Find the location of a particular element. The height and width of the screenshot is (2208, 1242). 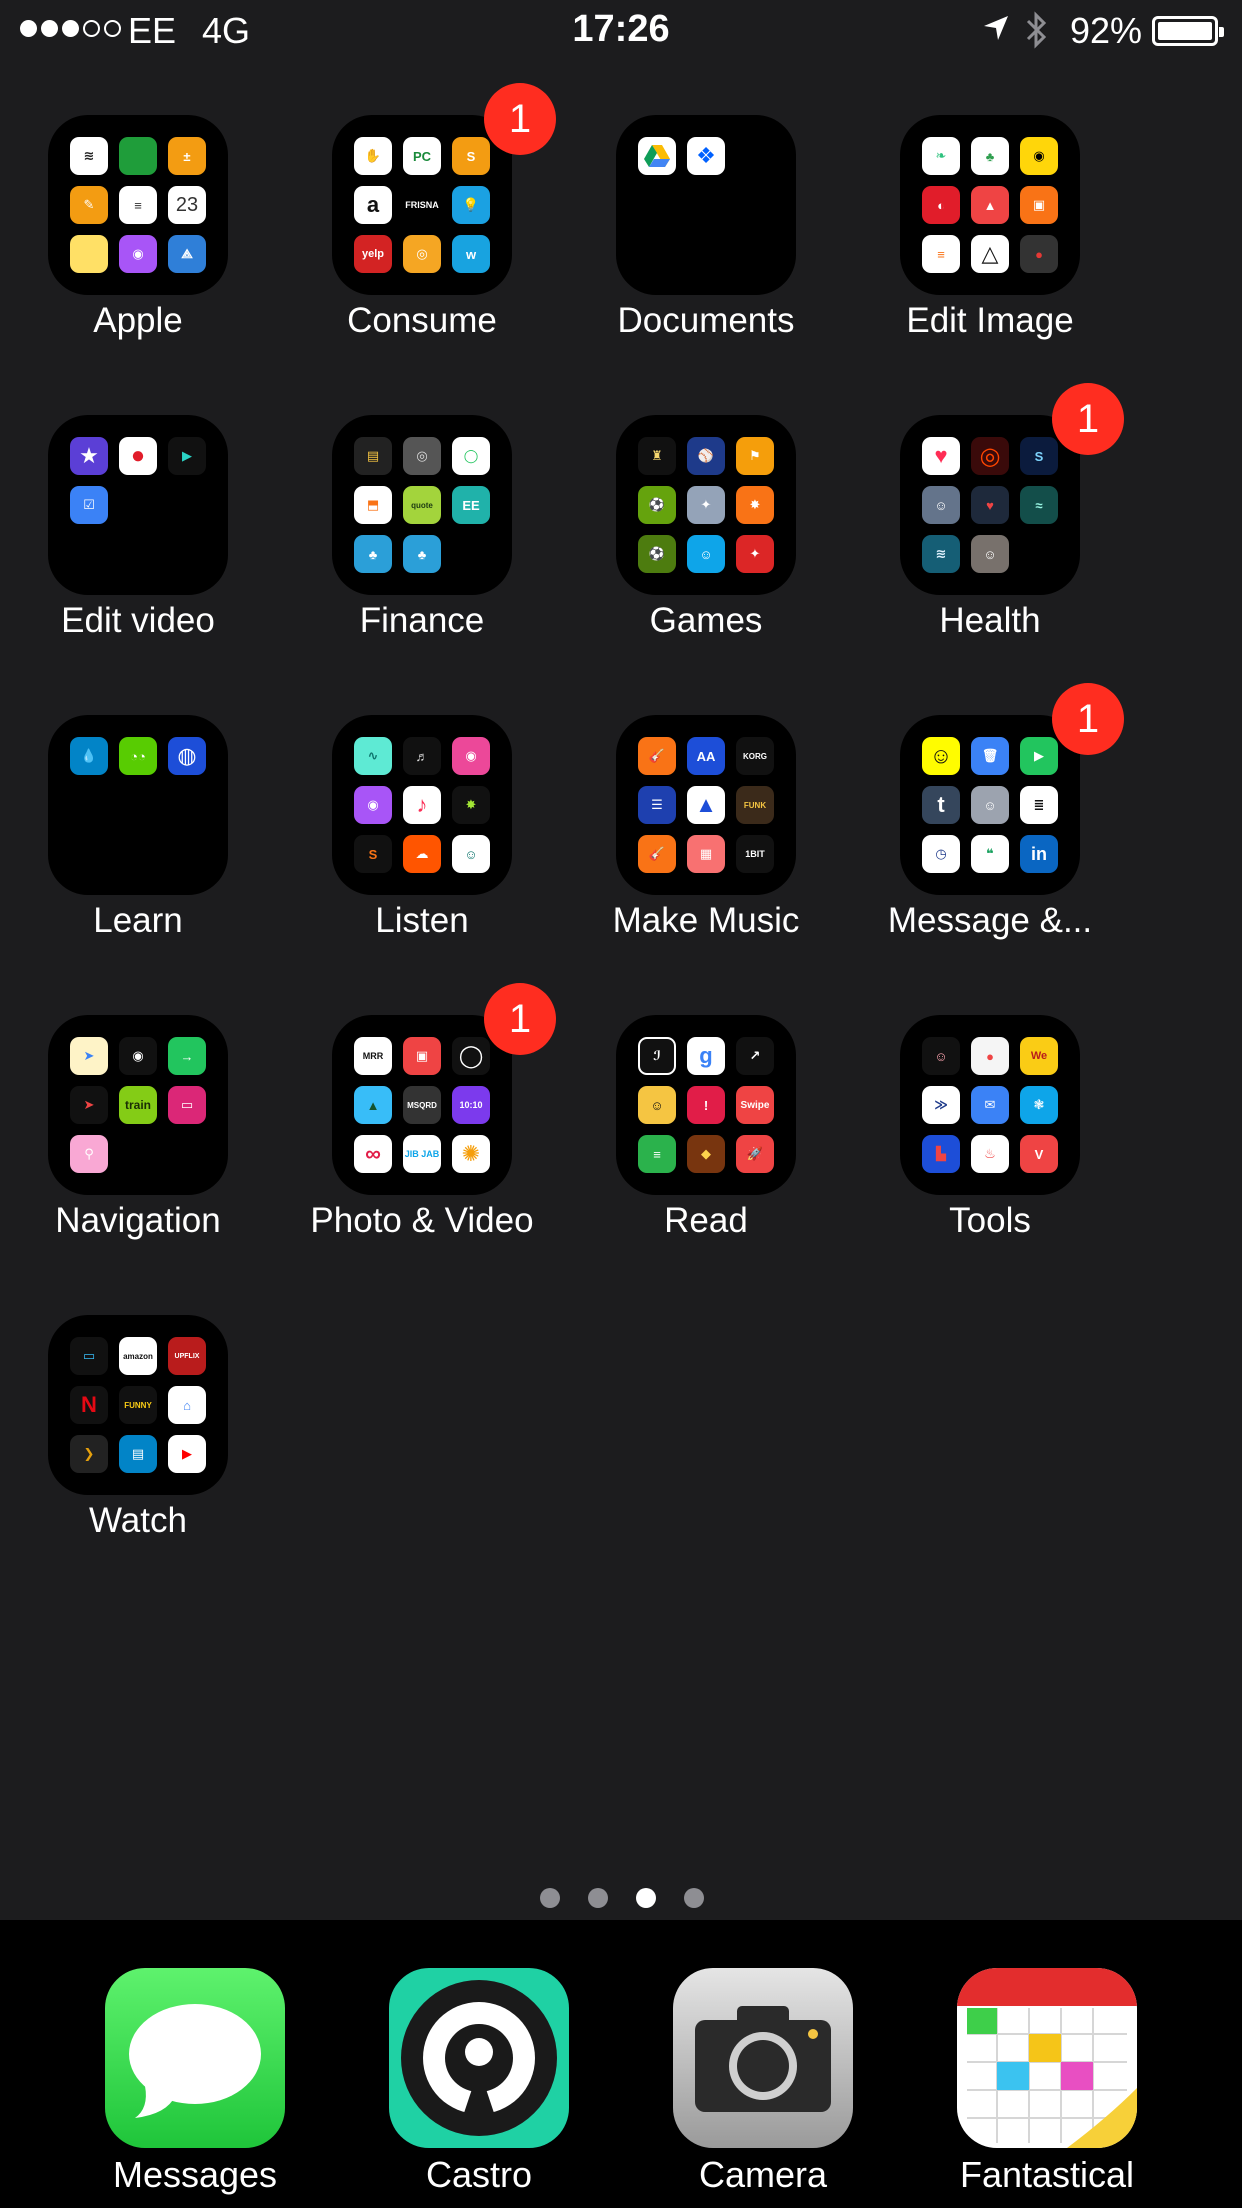

folder-watch-icon: ▭ amazon UPFLIX N FUNNY ⌂ ❯ ▤ ▶ is located at coordinates (138, 1405).